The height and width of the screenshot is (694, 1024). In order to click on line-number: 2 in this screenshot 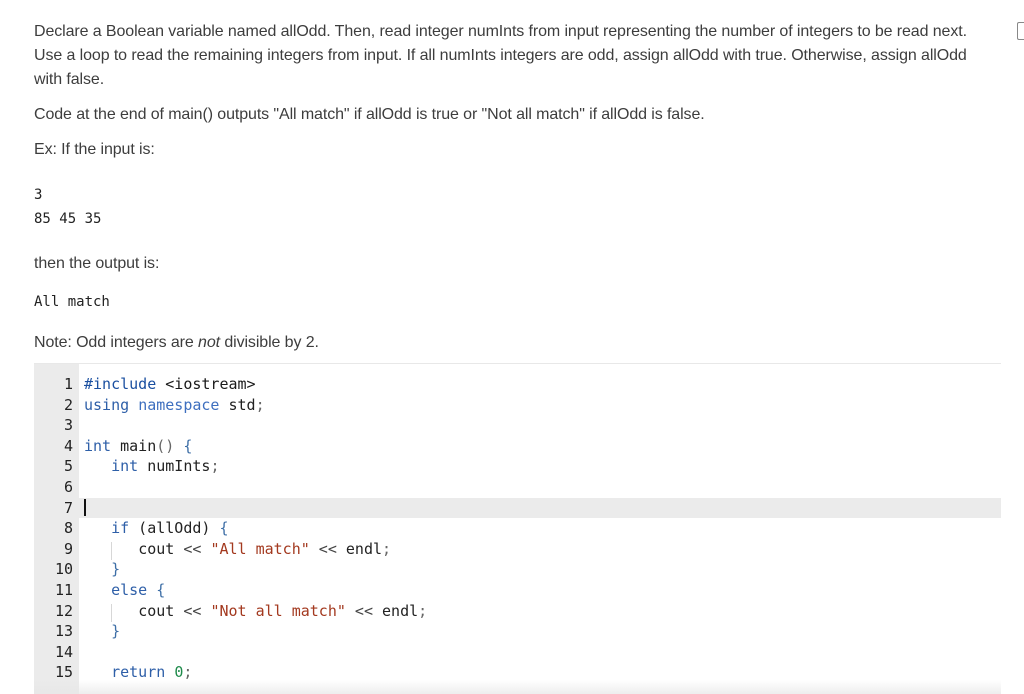, I will do `click(68, 404)`.